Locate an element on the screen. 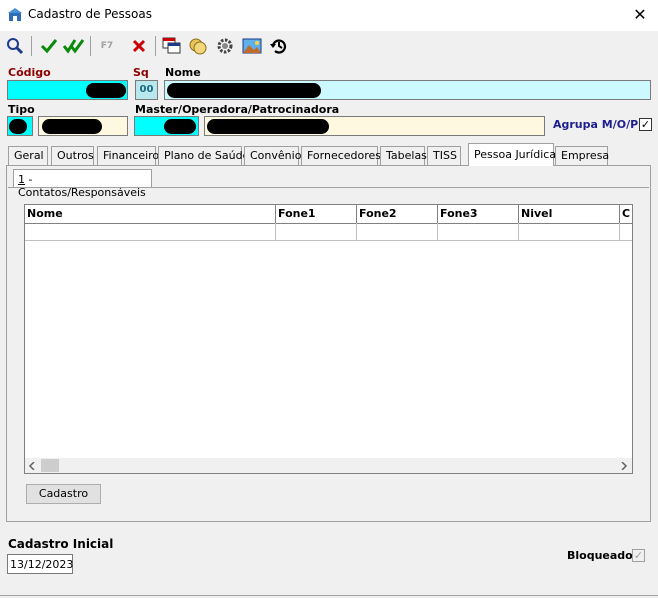 This screenshot has height=598, width=658. subtab-label: - Contatos/Responsáveis is located at coordinates (82, 186).